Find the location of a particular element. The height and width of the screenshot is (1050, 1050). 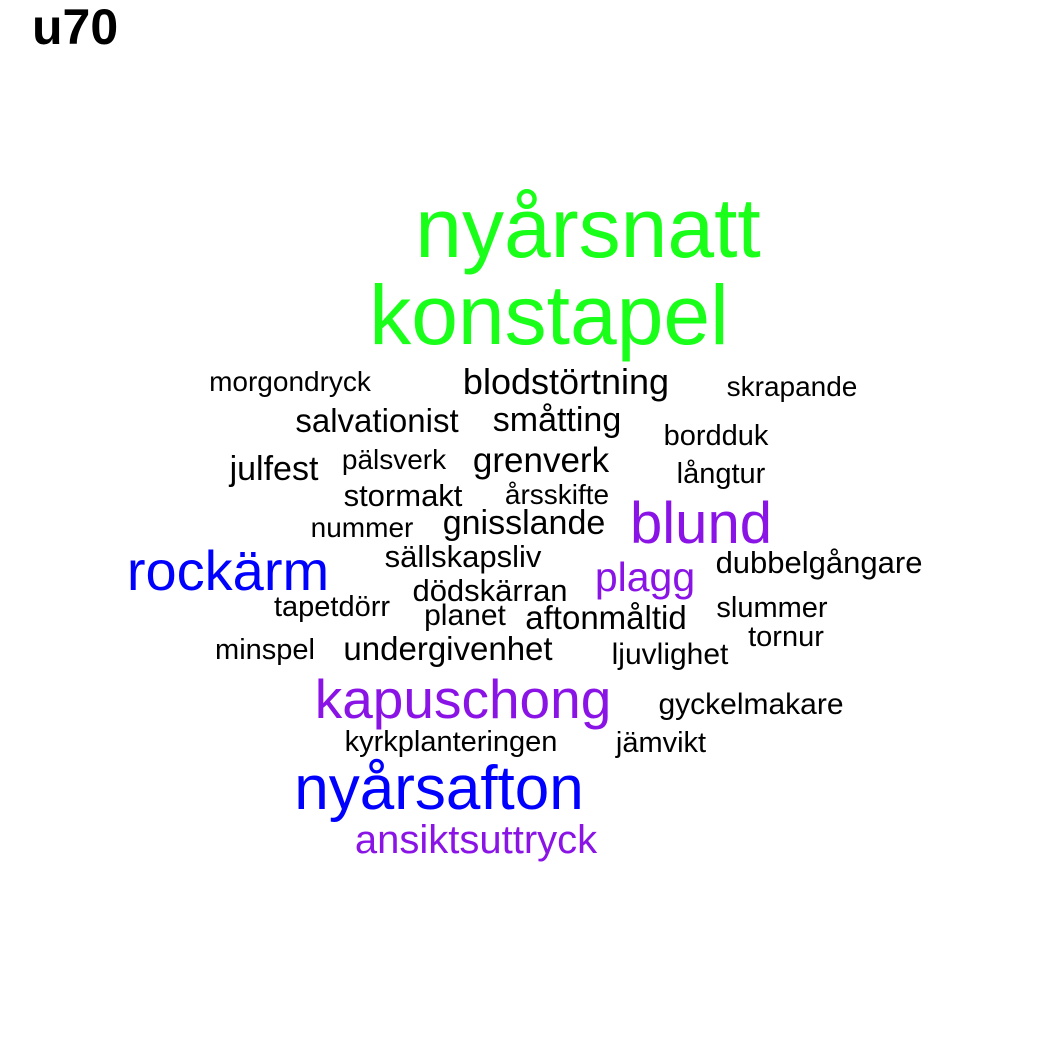

cloud-word: gyckelmakare is located at coordinates (751, 704).